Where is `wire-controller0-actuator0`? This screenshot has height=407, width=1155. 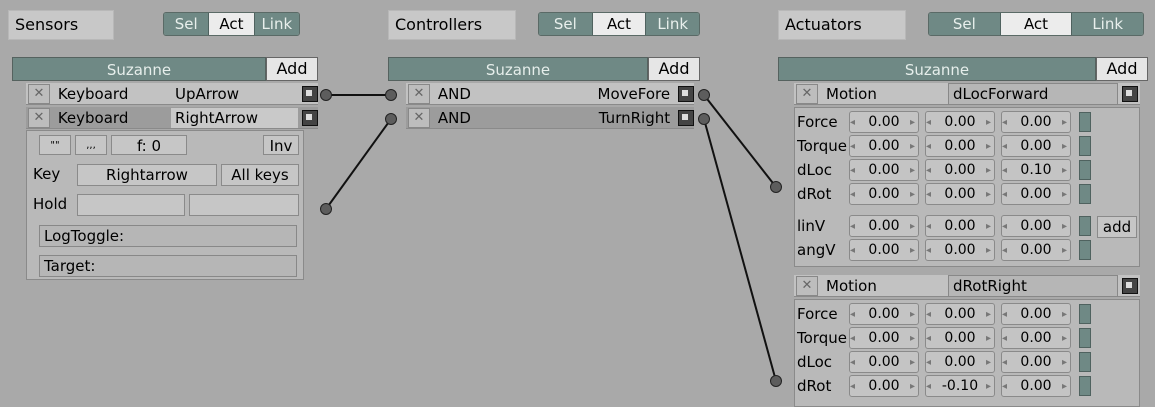 wire-controller0-actuator0 is located at coordinates (740, 141).